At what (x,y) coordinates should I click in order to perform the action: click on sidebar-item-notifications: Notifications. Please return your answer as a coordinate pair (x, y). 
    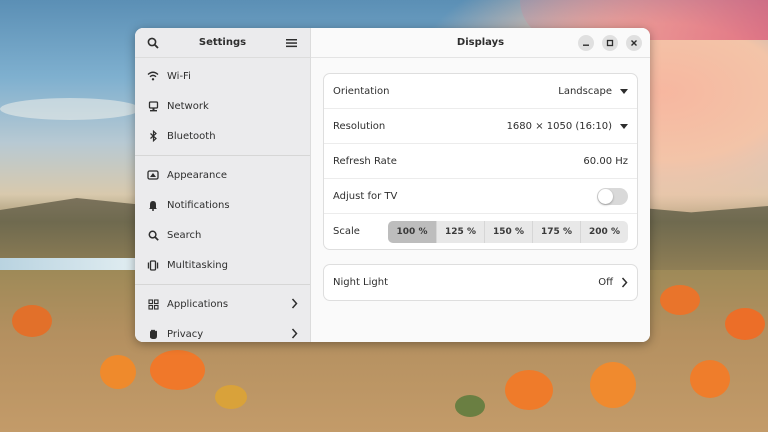
    Looking at the image, I should click on (222, 205).